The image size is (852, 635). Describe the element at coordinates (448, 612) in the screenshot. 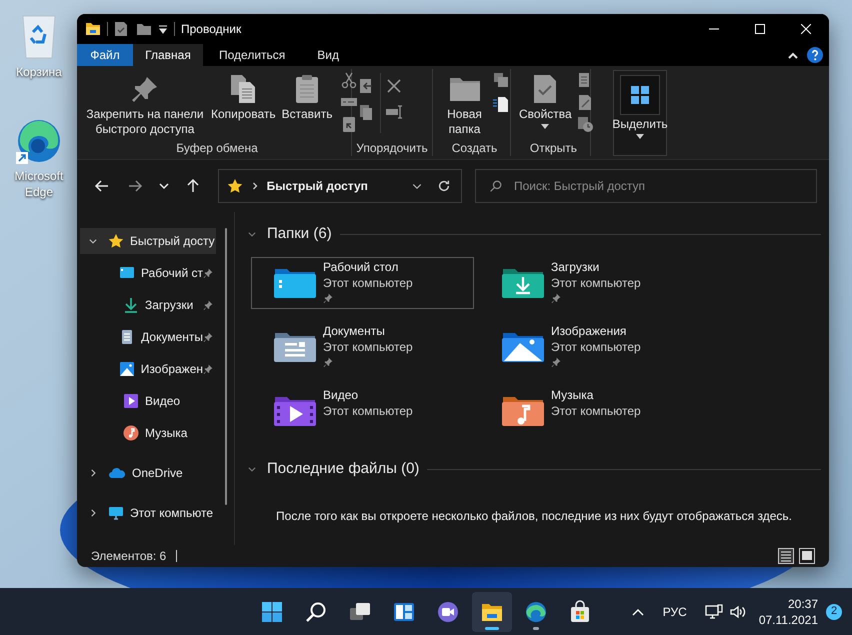

I see `video-chat-icon` at that location.